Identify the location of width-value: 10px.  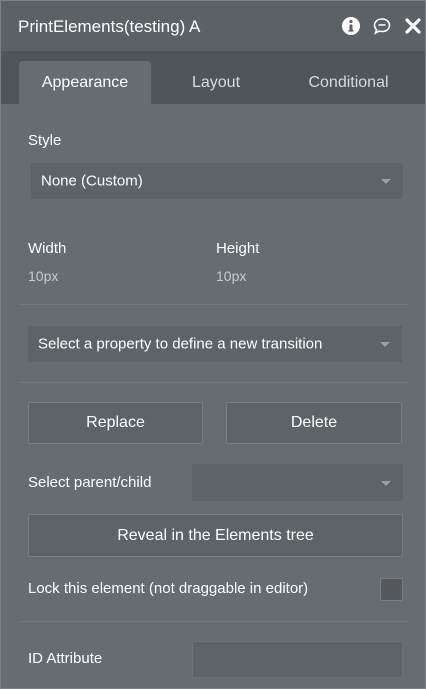
(43, 276).